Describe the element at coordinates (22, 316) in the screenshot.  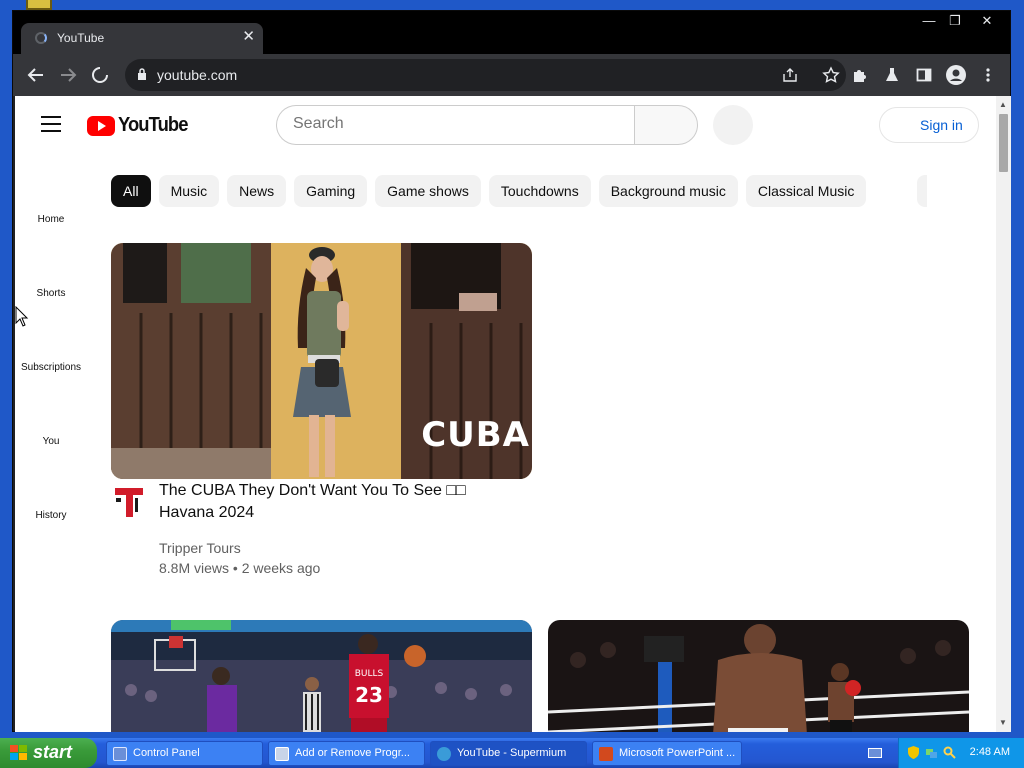
I see `mouse-cursor-icon` at that location.